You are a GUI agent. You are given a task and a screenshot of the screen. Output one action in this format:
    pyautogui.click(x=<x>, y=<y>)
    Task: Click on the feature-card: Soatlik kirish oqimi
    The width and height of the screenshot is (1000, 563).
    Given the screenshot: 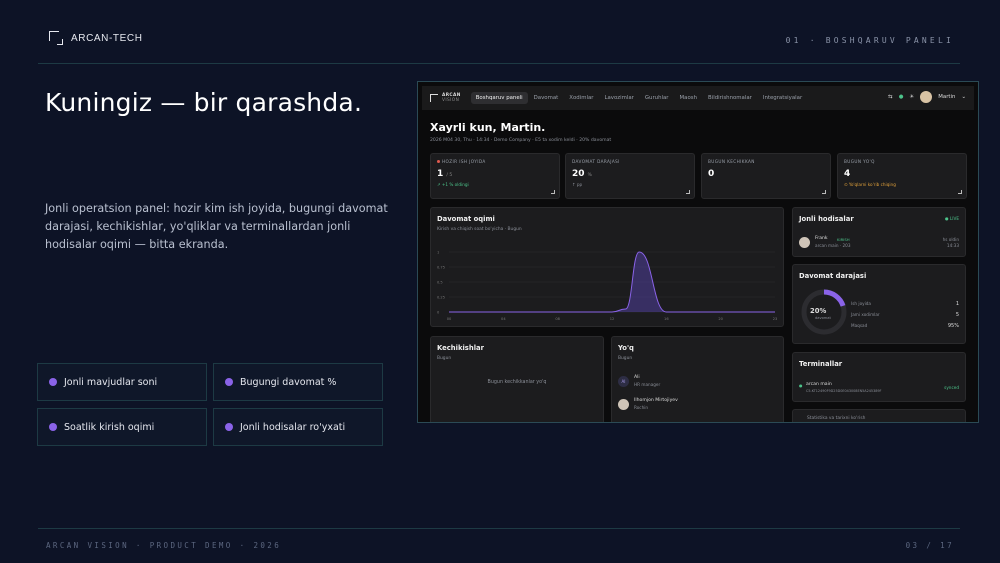 What is the action you would take?
    pyautogui.click(x=122, y=427)
    